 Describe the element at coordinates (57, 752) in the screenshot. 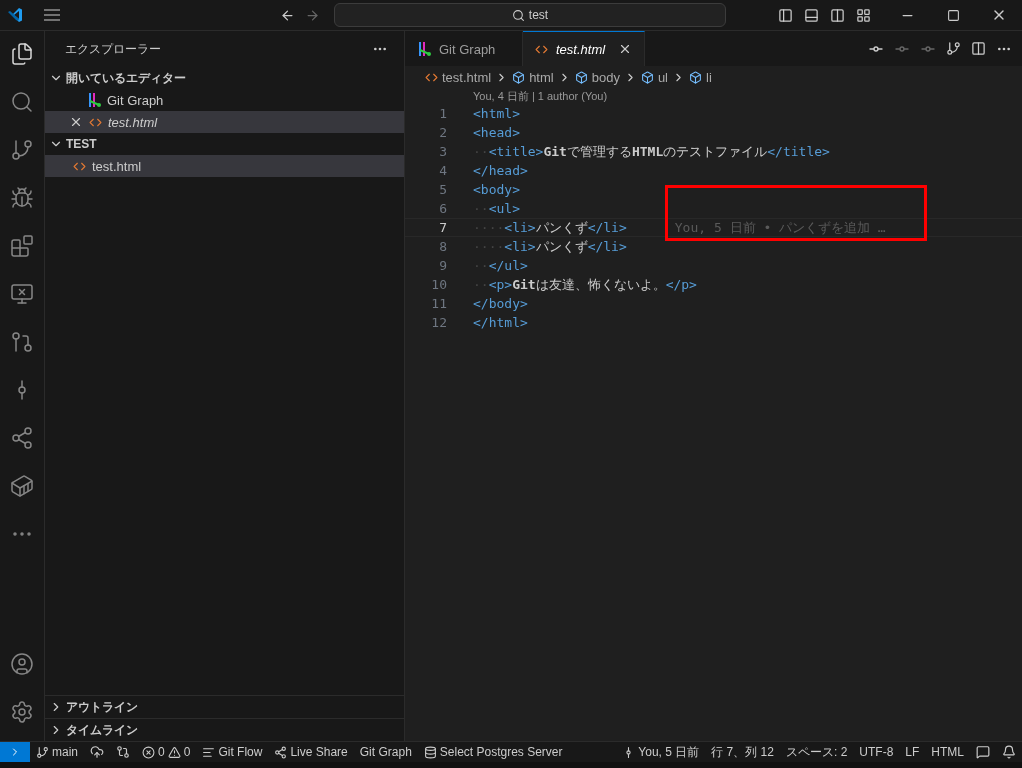

I see `branch-status: main` at that location.